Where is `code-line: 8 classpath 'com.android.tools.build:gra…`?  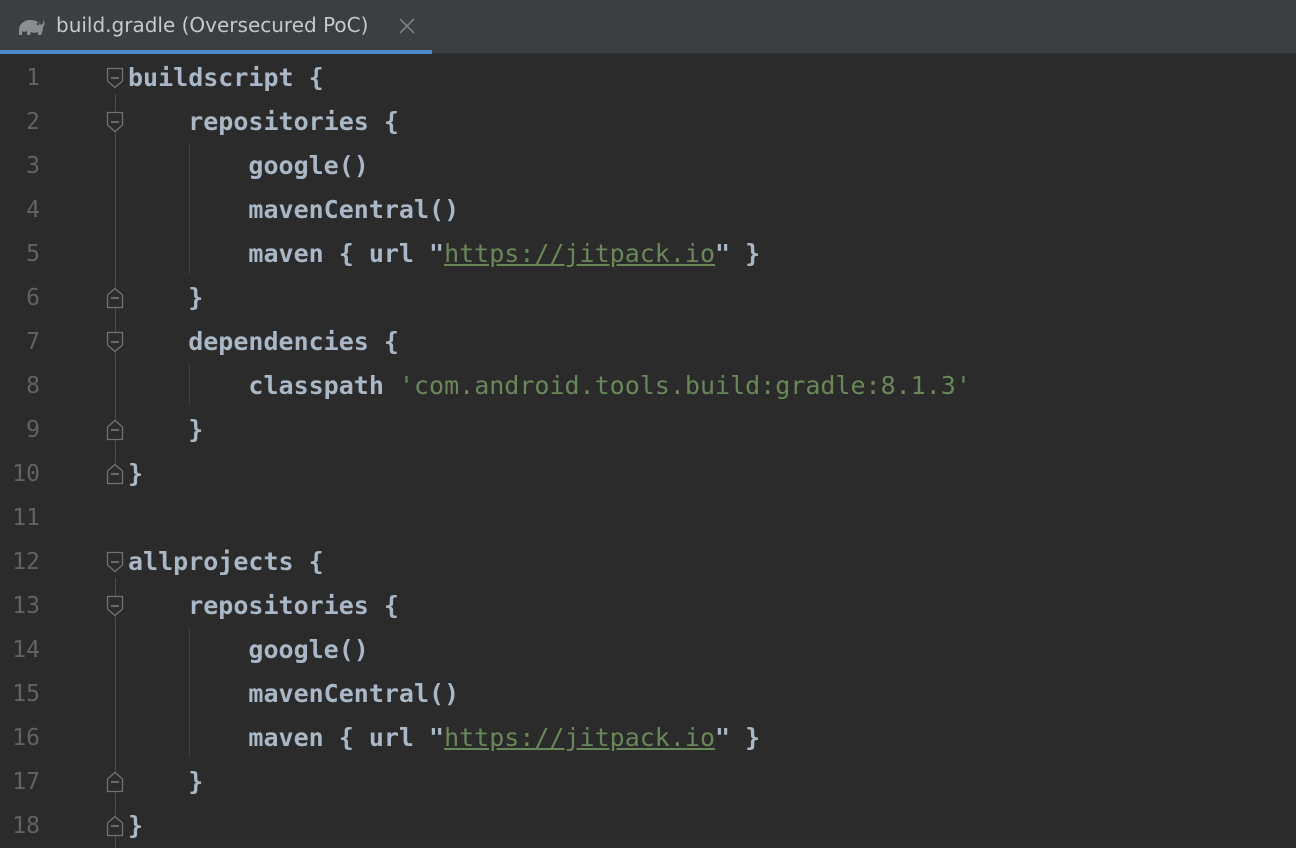
code-line: 8 classpath 'com.android.tools.build:gra… is located at coordinates (648, 386).